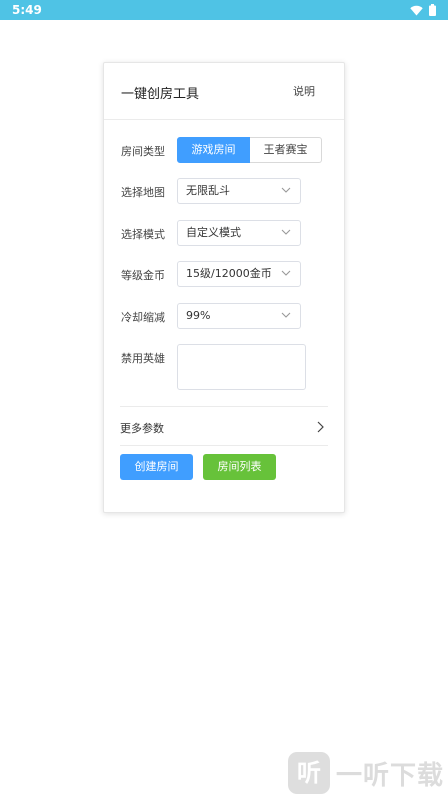 The image size is (448, 797). I want to click on ban-heroes-label: 禁用英雄, so click(143, 358).